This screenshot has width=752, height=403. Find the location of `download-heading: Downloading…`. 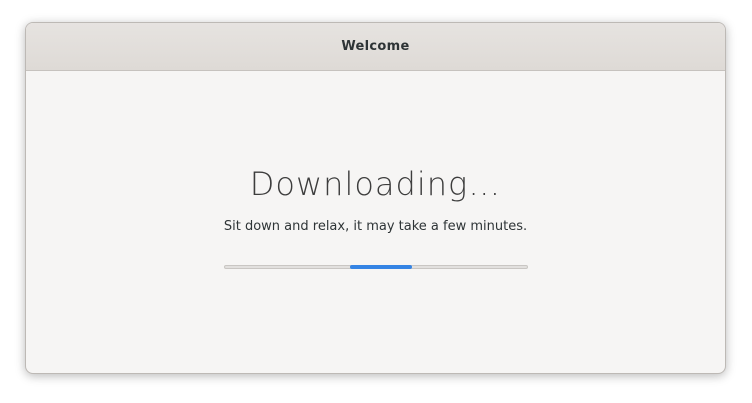

download-heading: Downloading… is located at coordinates (375, 184).